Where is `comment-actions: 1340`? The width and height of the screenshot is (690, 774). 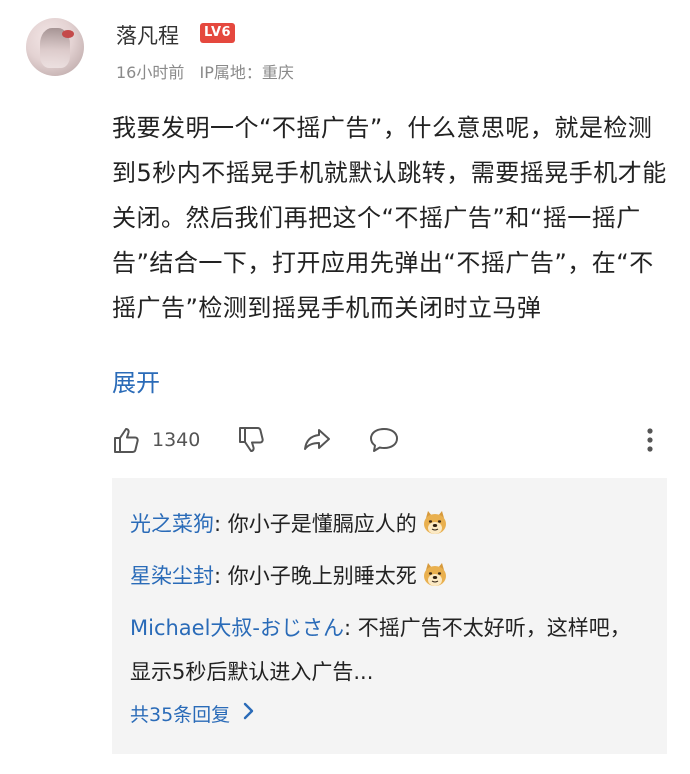 comment-actions: 1340 is located at coordinates (389, 440).